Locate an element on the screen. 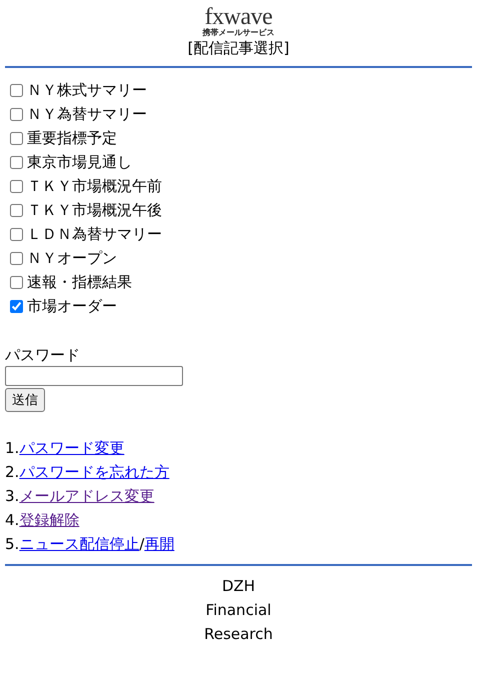  article-label: ＮＹオープン is located at coordinates (72, 258).